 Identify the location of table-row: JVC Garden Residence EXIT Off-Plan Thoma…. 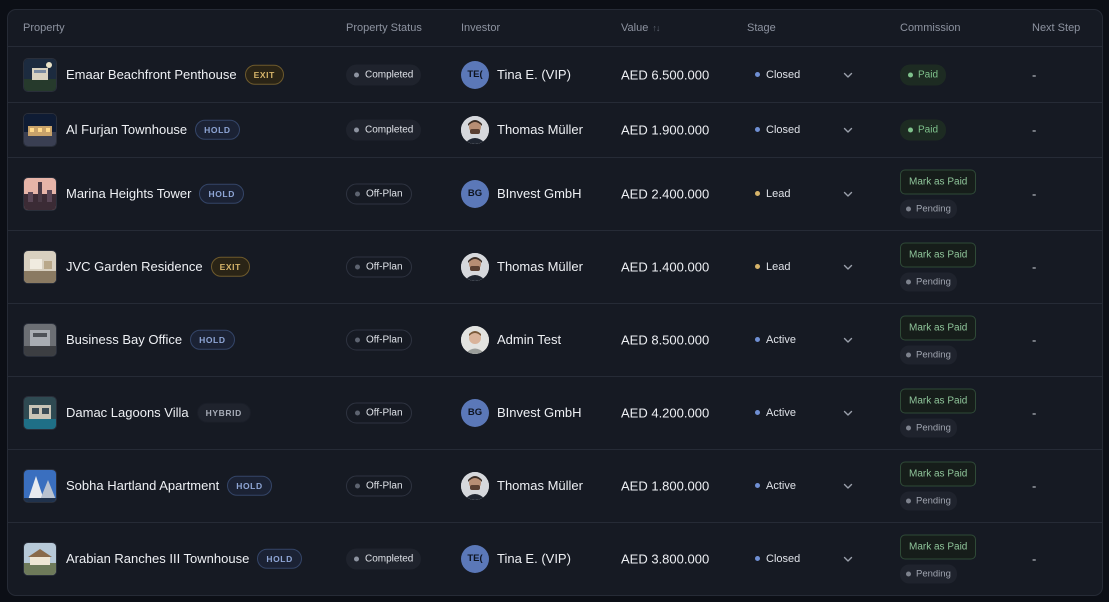
(555, 267).